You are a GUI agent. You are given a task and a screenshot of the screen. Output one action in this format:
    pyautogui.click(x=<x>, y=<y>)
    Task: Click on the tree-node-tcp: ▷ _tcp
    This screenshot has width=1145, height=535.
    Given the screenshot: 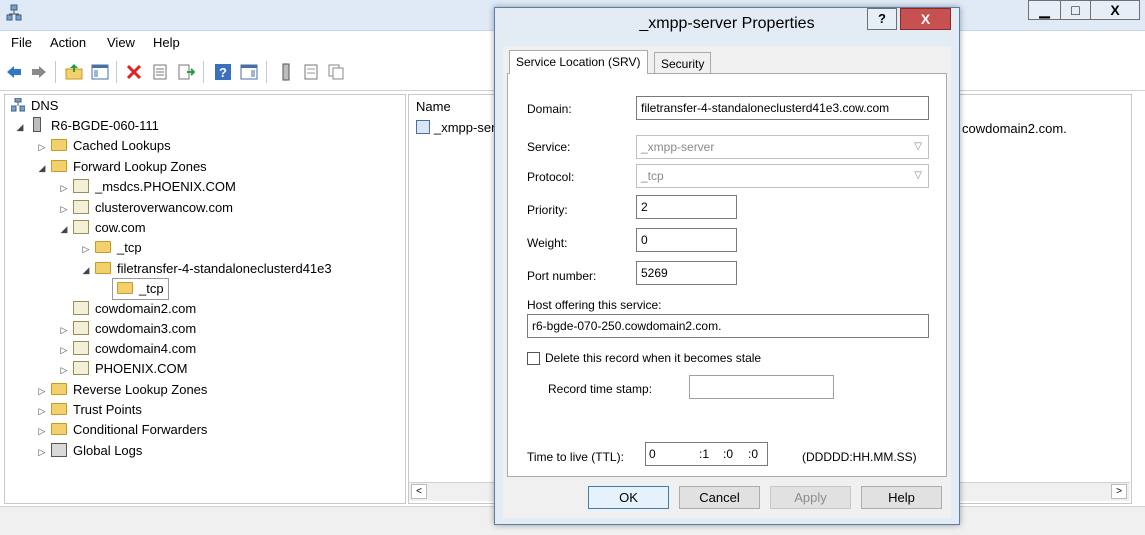 What is the action you would take?
    pyautogui.click(x=111, y=248)
    